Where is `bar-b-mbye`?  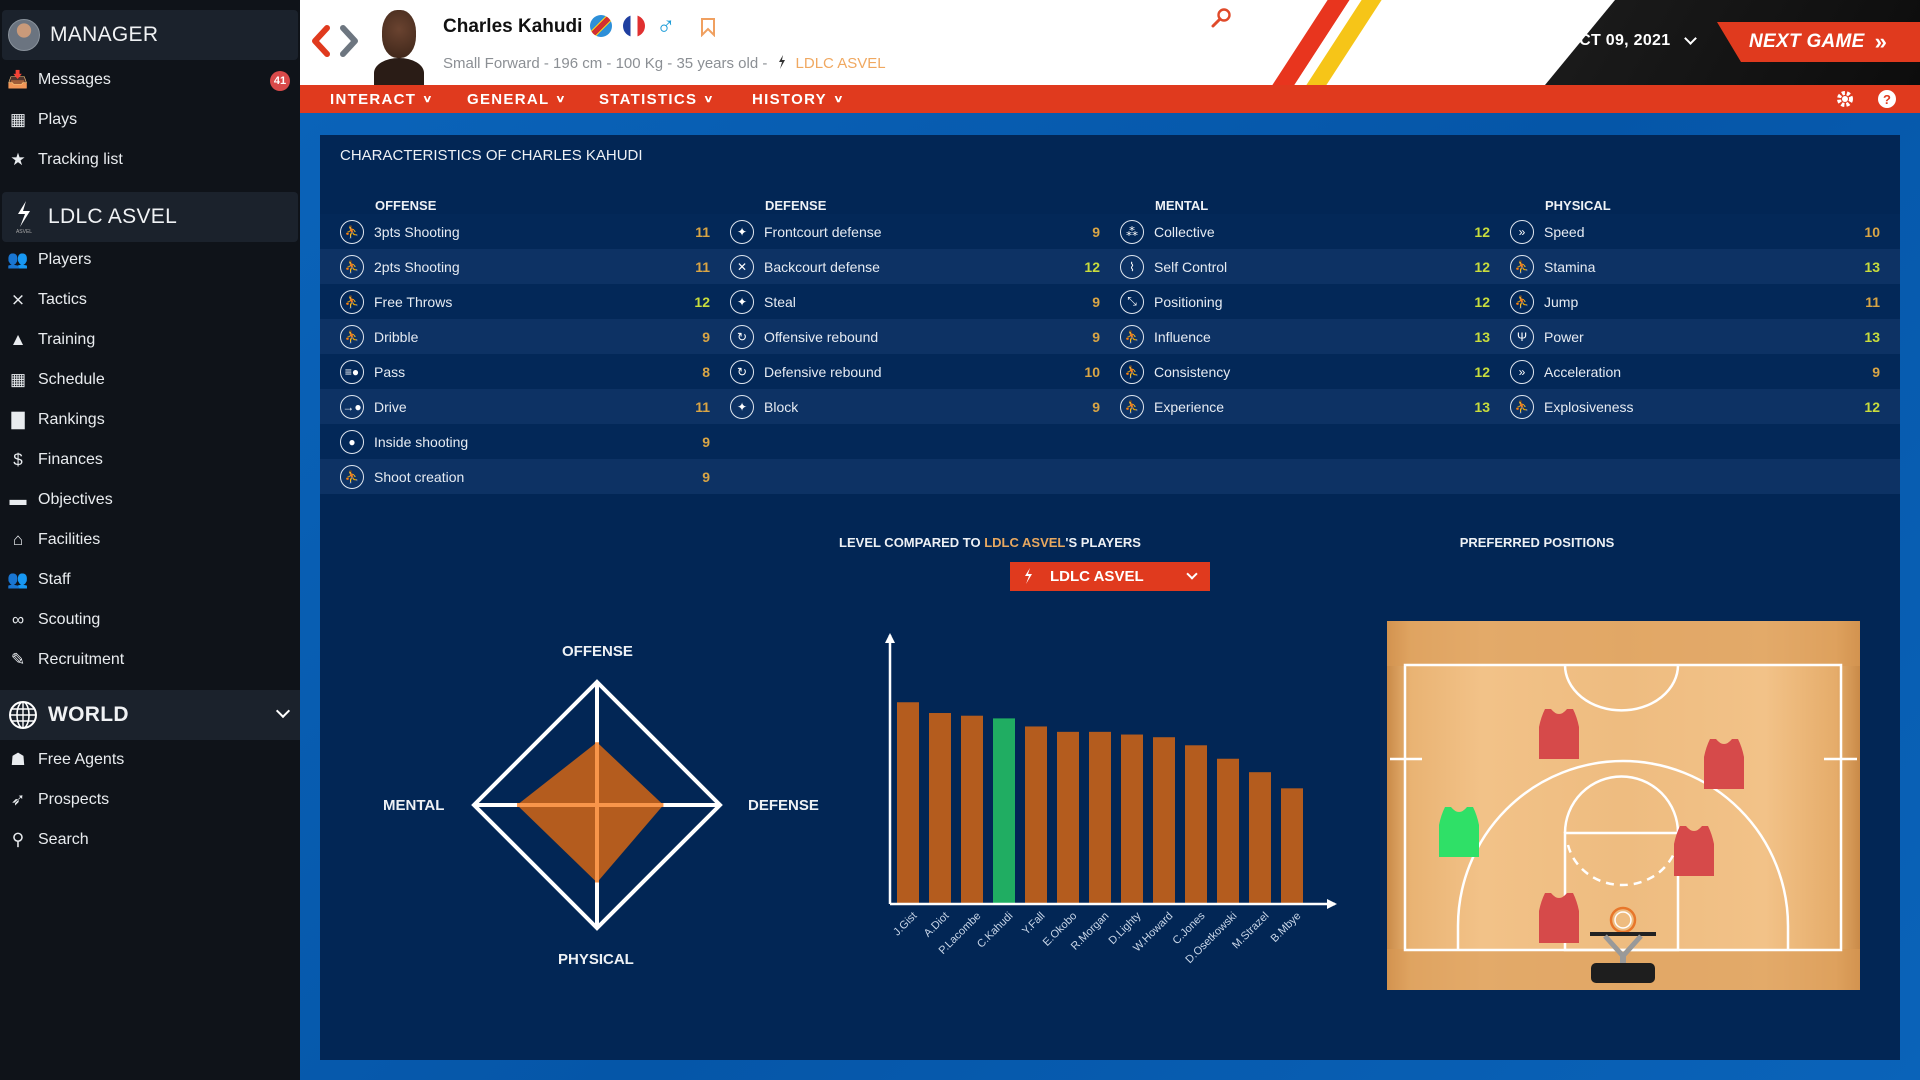
bar-b-mbye is located at coordinates (1292, 846).